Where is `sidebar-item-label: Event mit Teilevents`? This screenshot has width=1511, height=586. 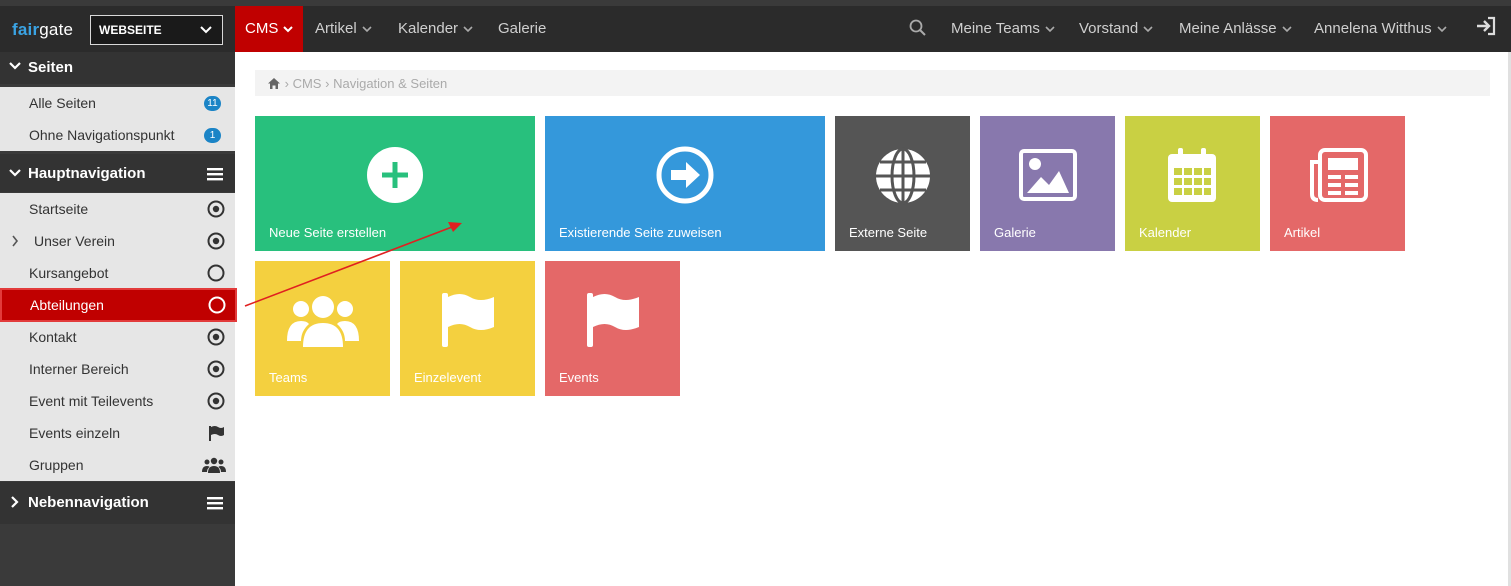
sidebar-item-label: Event mit Teilevents is located at coordinates (91, 401).